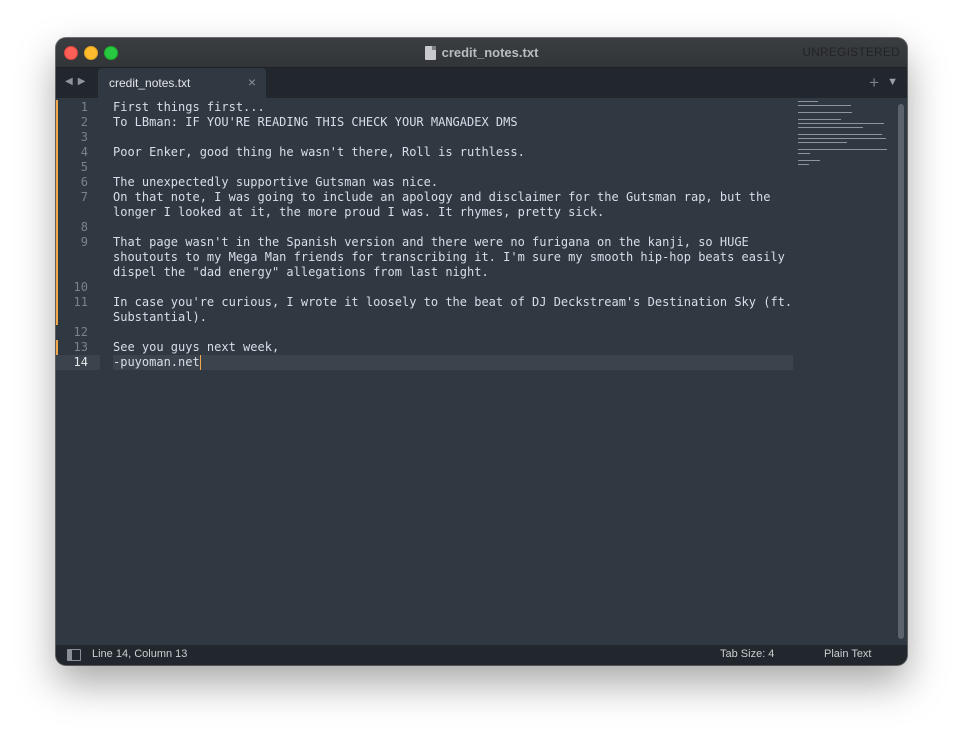 The image size is (963, 740). Describe the element at coordinates (78, 287) in the screenshot. I see `line-number: 10` at that location.